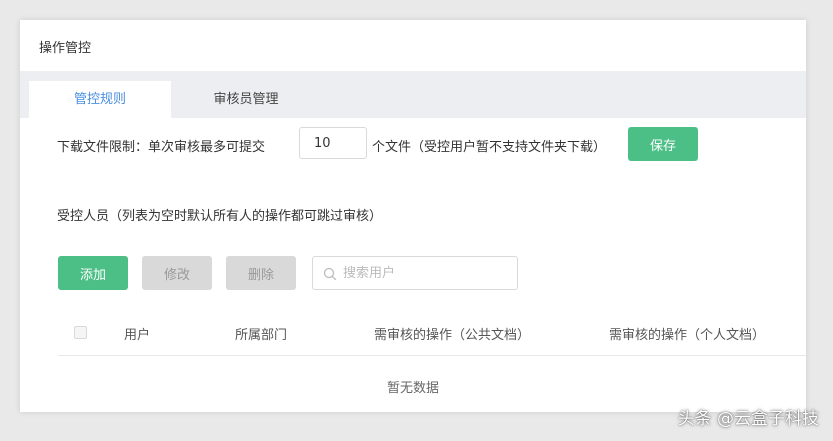 This screenshot has height=441, width=833. Describe the element at coordinates (80, 332) in the screenshot. I see `select-all-checkbox` at that location.